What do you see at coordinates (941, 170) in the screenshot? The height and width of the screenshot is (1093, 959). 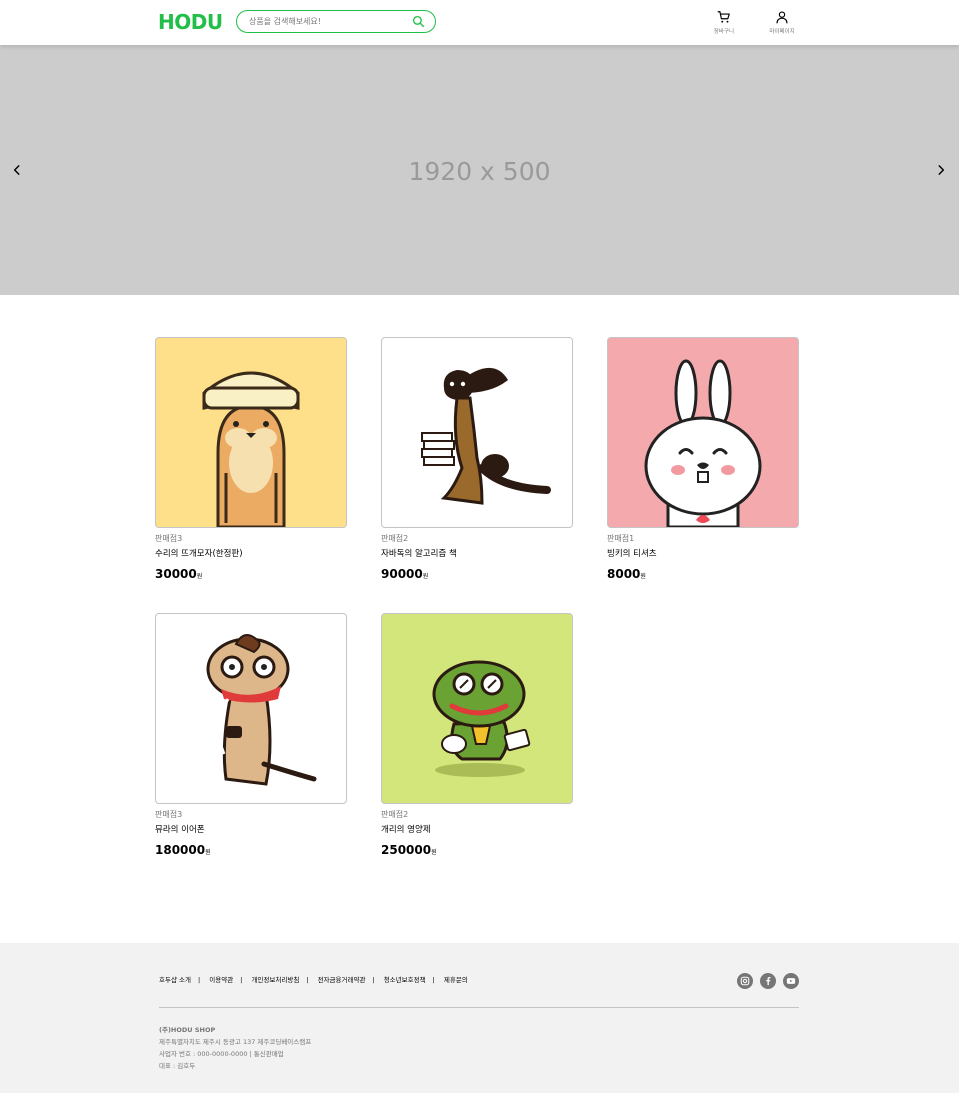 I see `chevron-right-icon` at bounding box center [941, 170].